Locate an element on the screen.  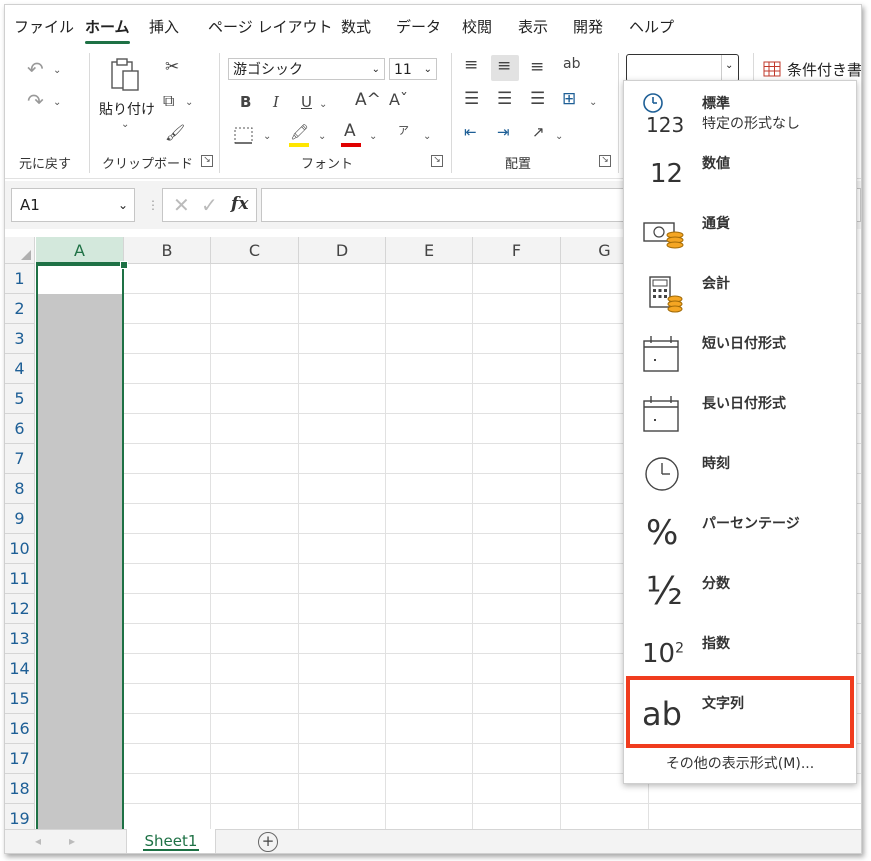
row-header-10: 10 is located at coordinates (20, 549).